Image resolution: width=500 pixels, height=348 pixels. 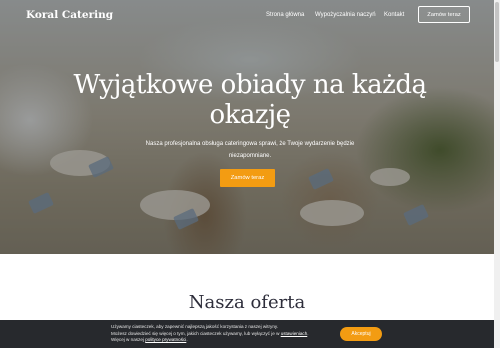 I want to click on hero-title-line: okazję, so click(x=250, y=115).